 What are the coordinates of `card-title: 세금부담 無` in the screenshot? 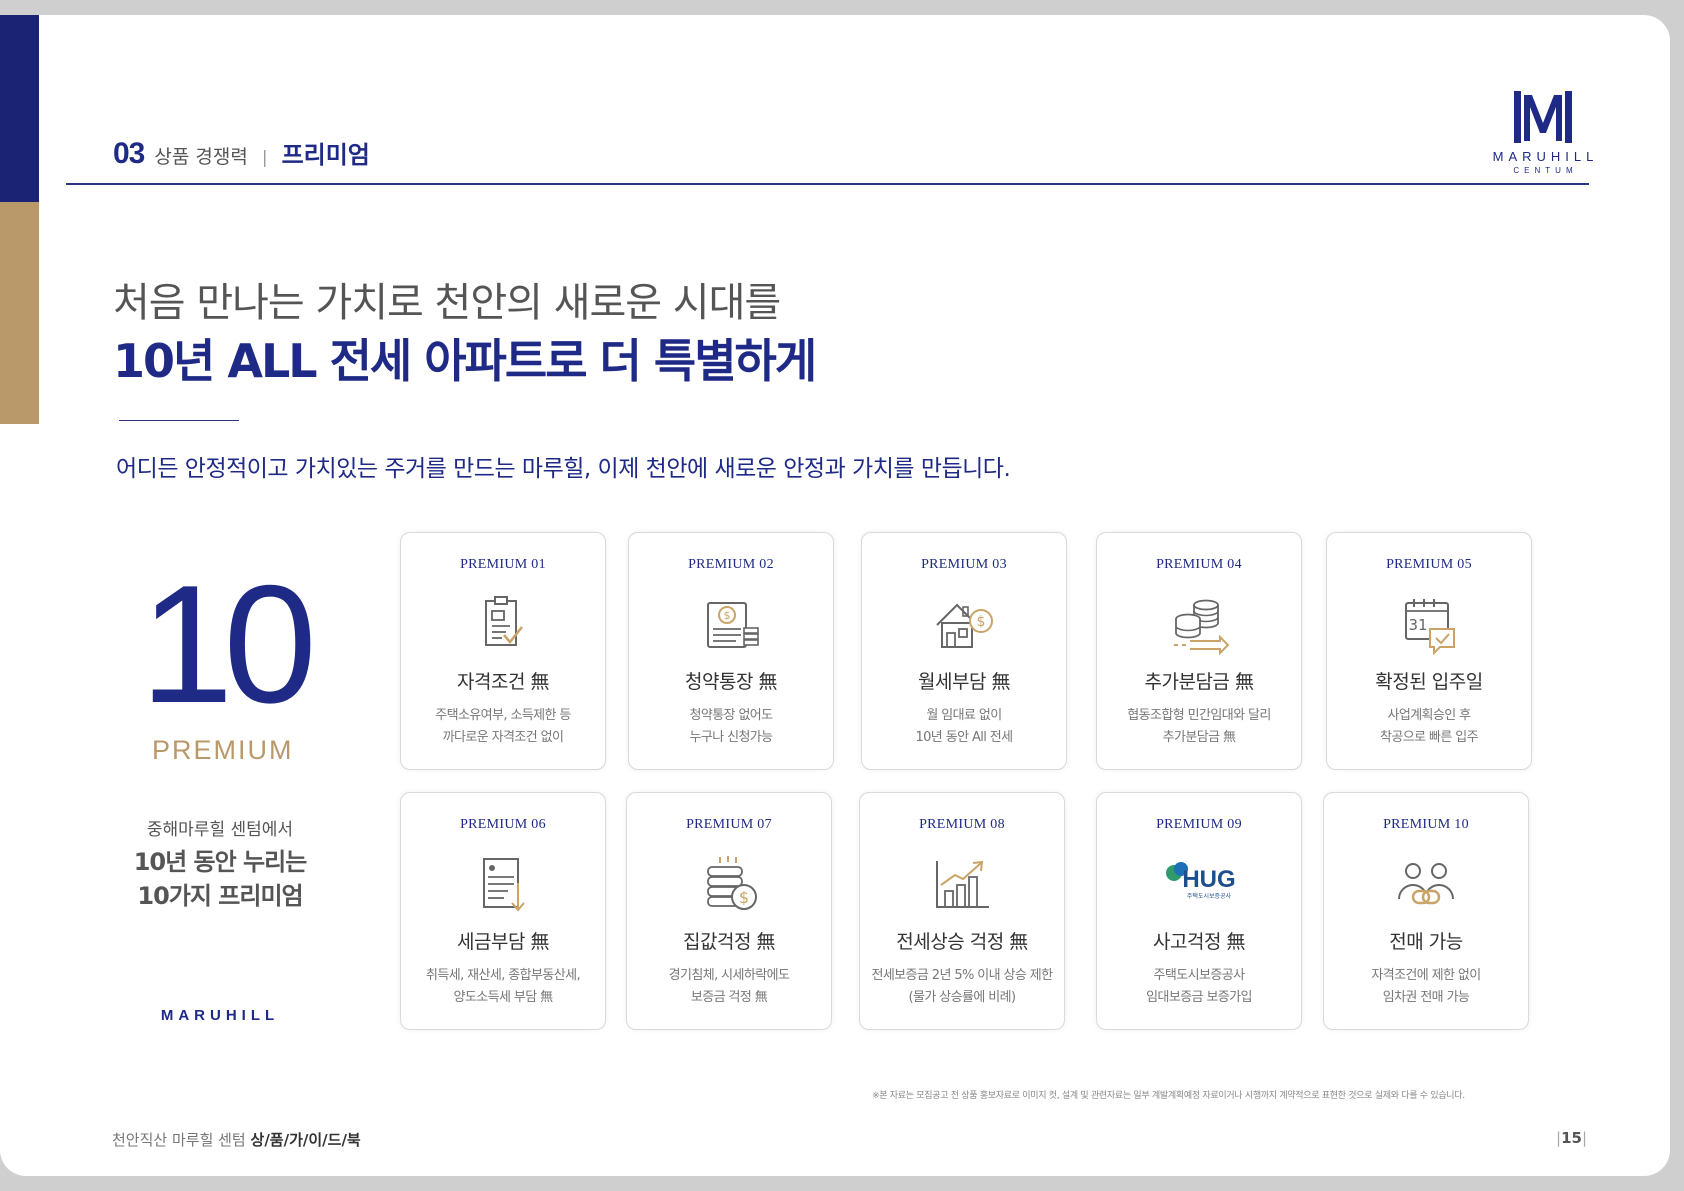 It's located at (503, 942).